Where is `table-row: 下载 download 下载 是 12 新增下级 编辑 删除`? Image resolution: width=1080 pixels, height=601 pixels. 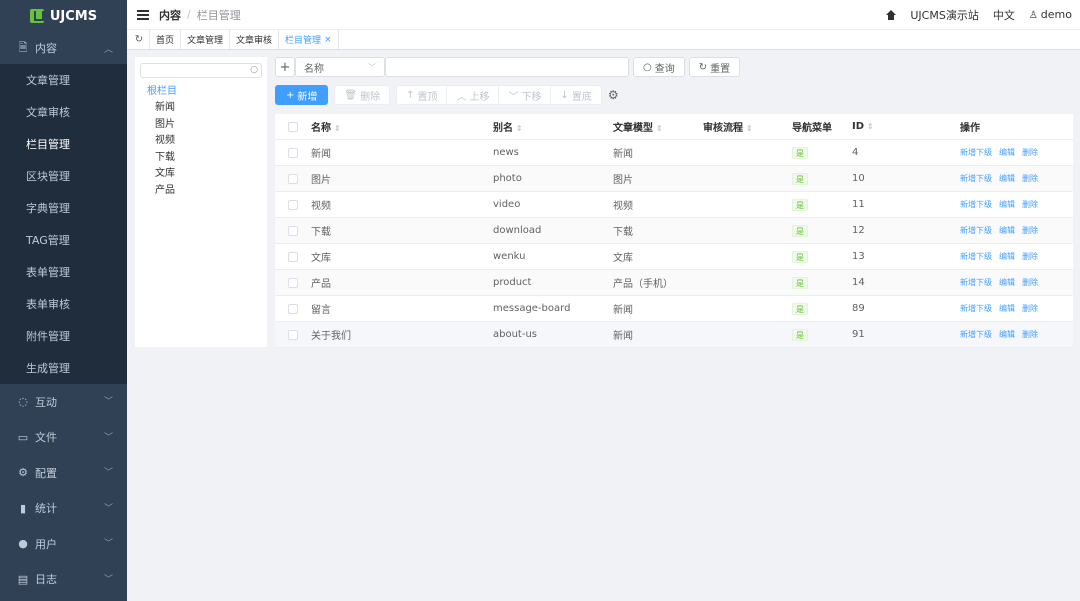
table-row: 下载 download 下载 是 12 新增下级 编辑 删除 is located at coordinates (674, 231).